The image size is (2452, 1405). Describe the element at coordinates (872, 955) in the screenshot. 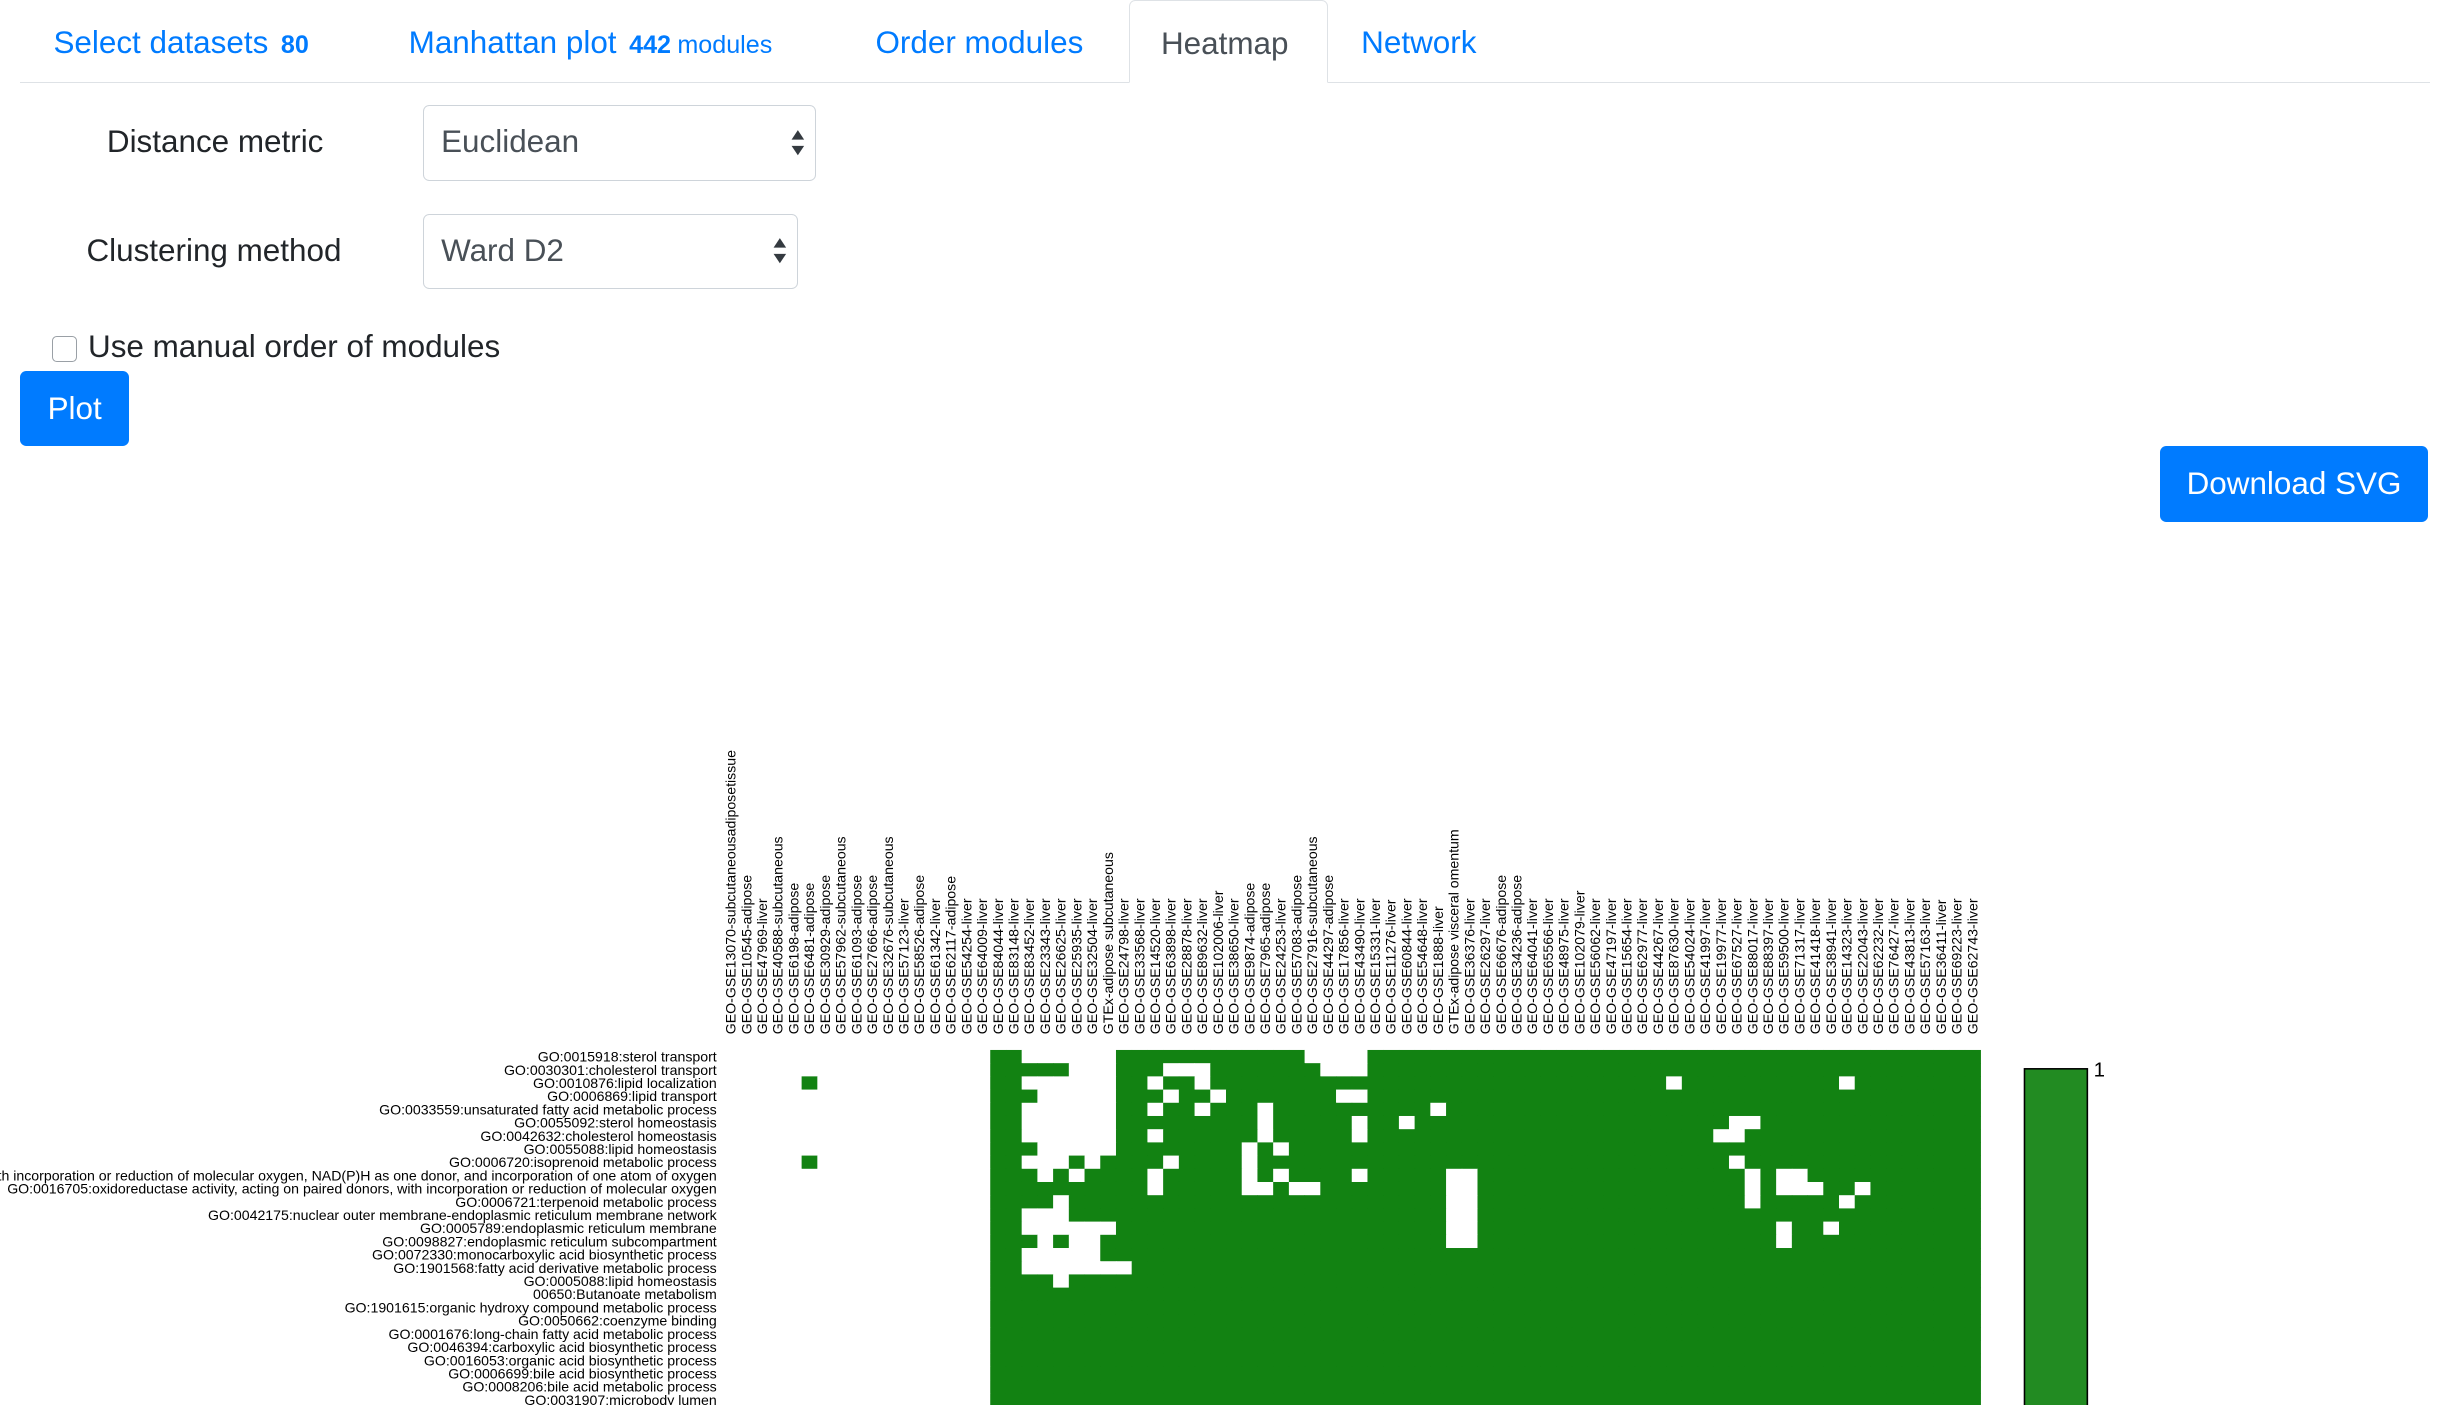

I see `column-label: GEO-GSE27666-adipose` at that location.